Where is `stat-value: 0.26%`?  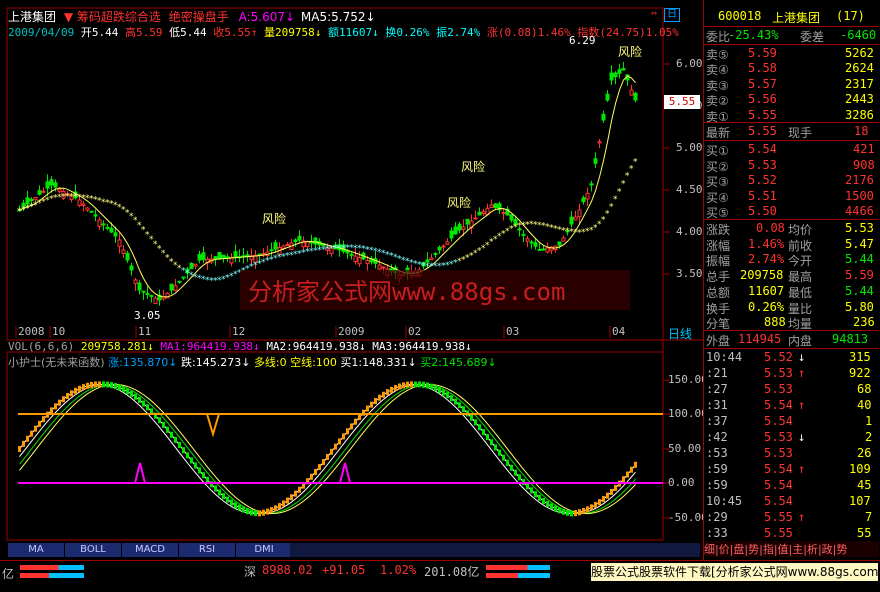
stat-value: 0.26% is located at coordinates (766, 306).